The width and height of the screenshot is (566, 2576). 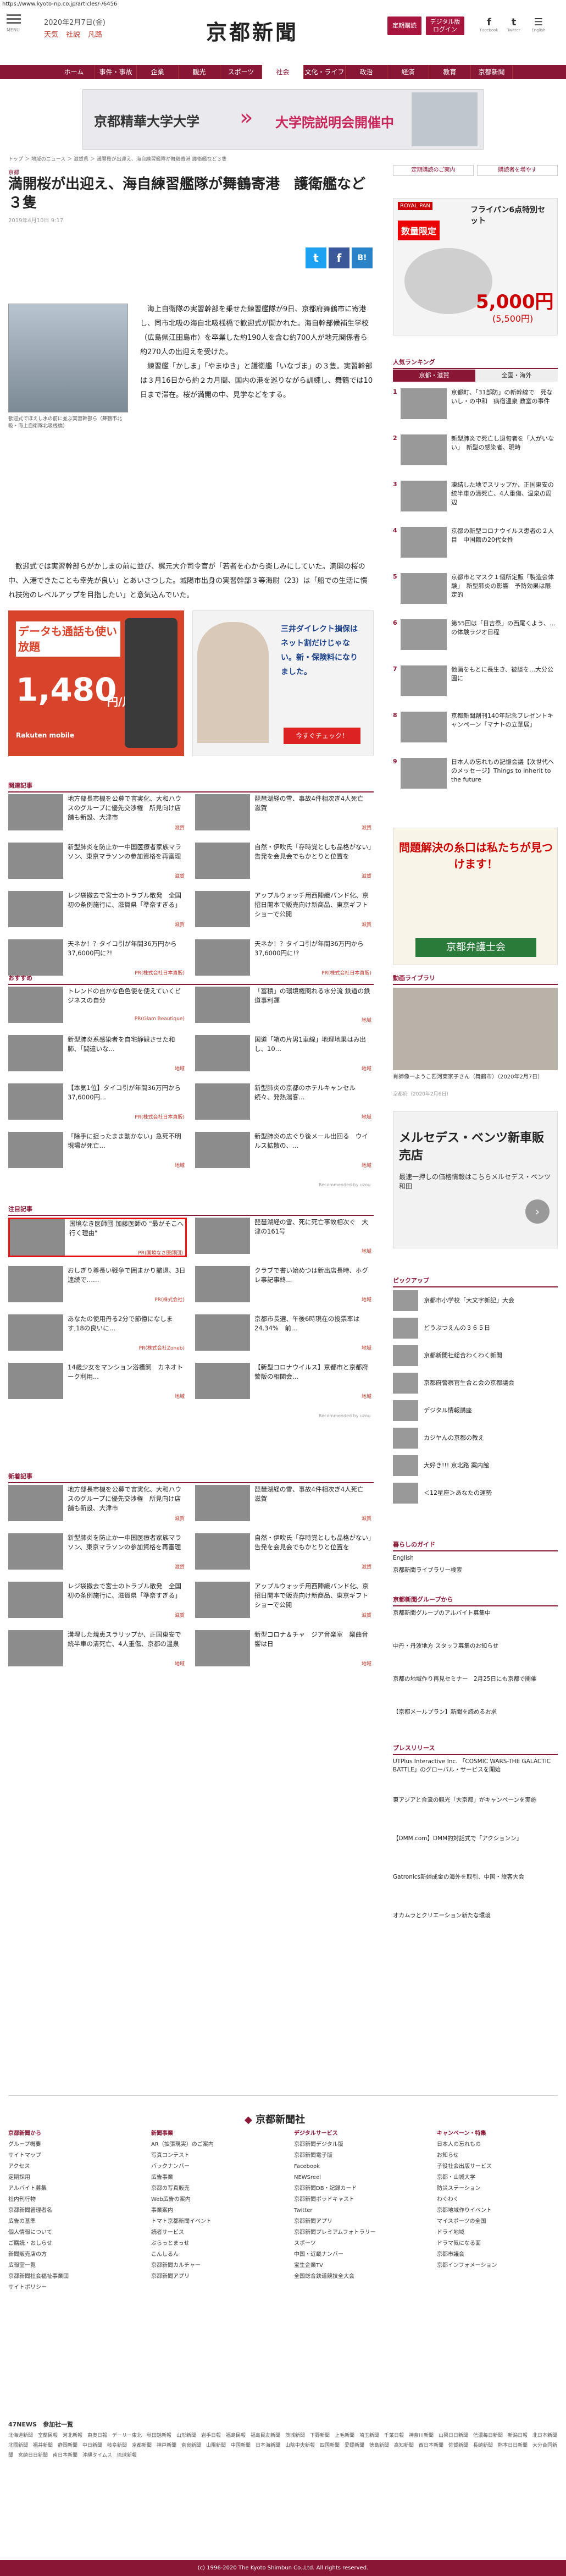 What do you see at coordinates (275, 2119) in the screenshot?
I see `footer-logo: ◆ 京都新聞社` at bounding box center [275, 2119].